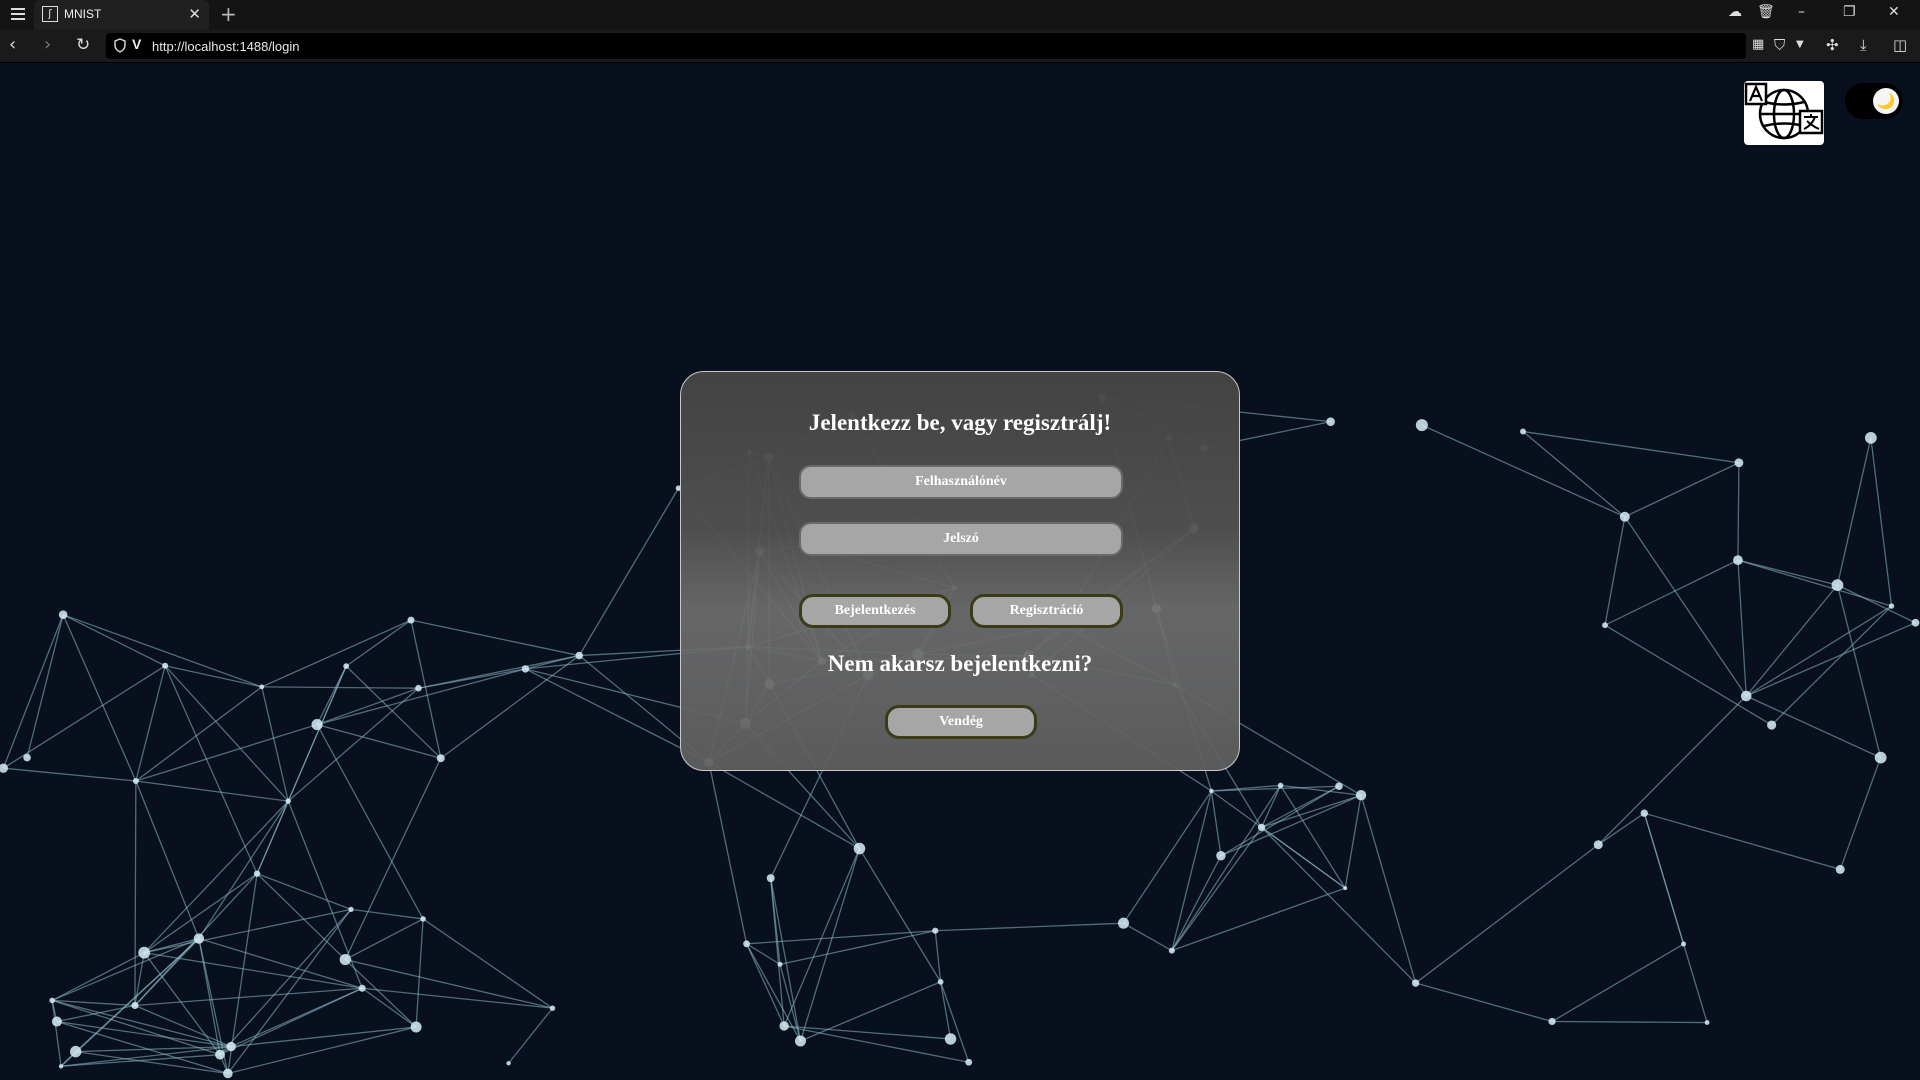 The width and height of the screenshot is (1920, 1080). I want to click on browser-tab-bar: ʃ MNIST ✕ + ☁ 🗑 – ❐ ✕, so click(960, 15).